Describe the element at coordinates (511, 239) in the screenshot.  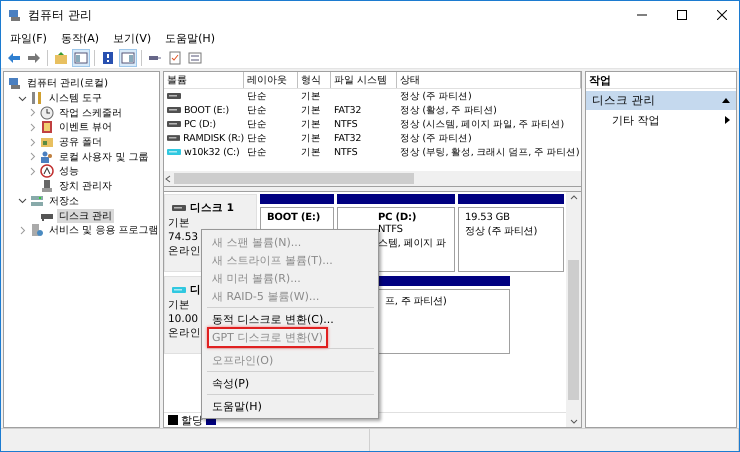
I see `partition: 19.53 GB 정상 (주 파티션)` at that location.